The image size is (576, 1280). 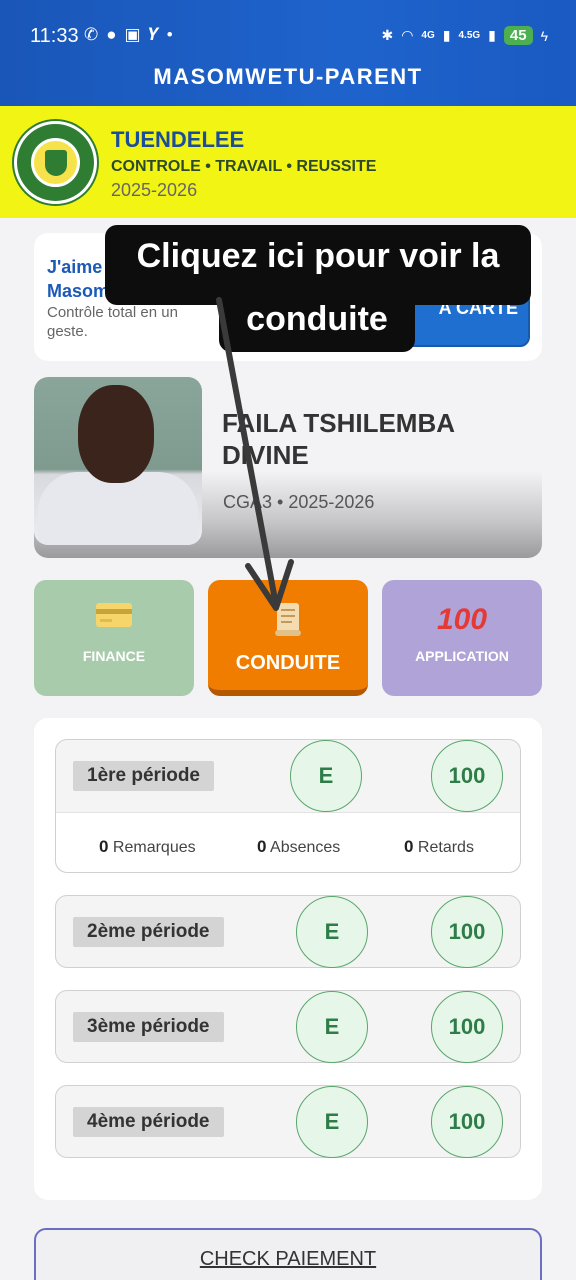 I want to click on period-label: 3ème période, so click(x=148, y=1027).